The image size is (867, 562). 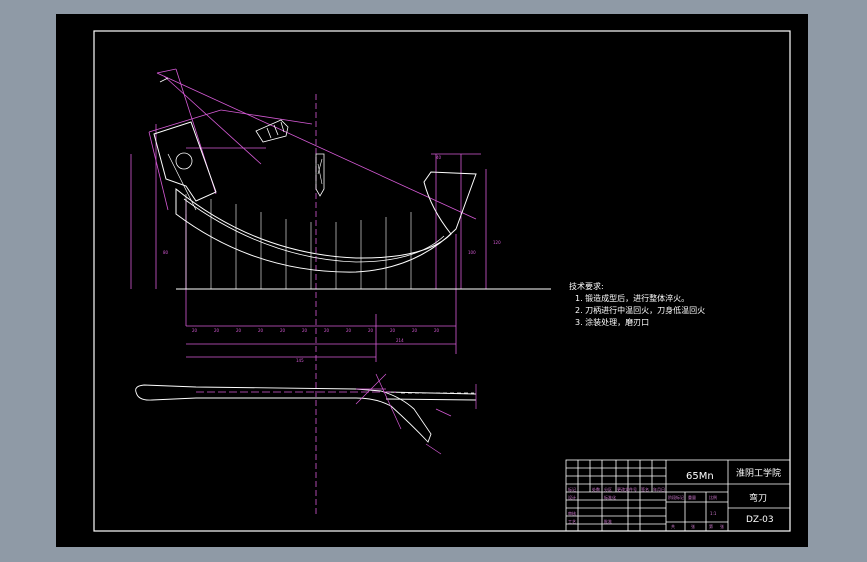 I want to click on dim-right-height-1: 120, so click(x=497, y=242).